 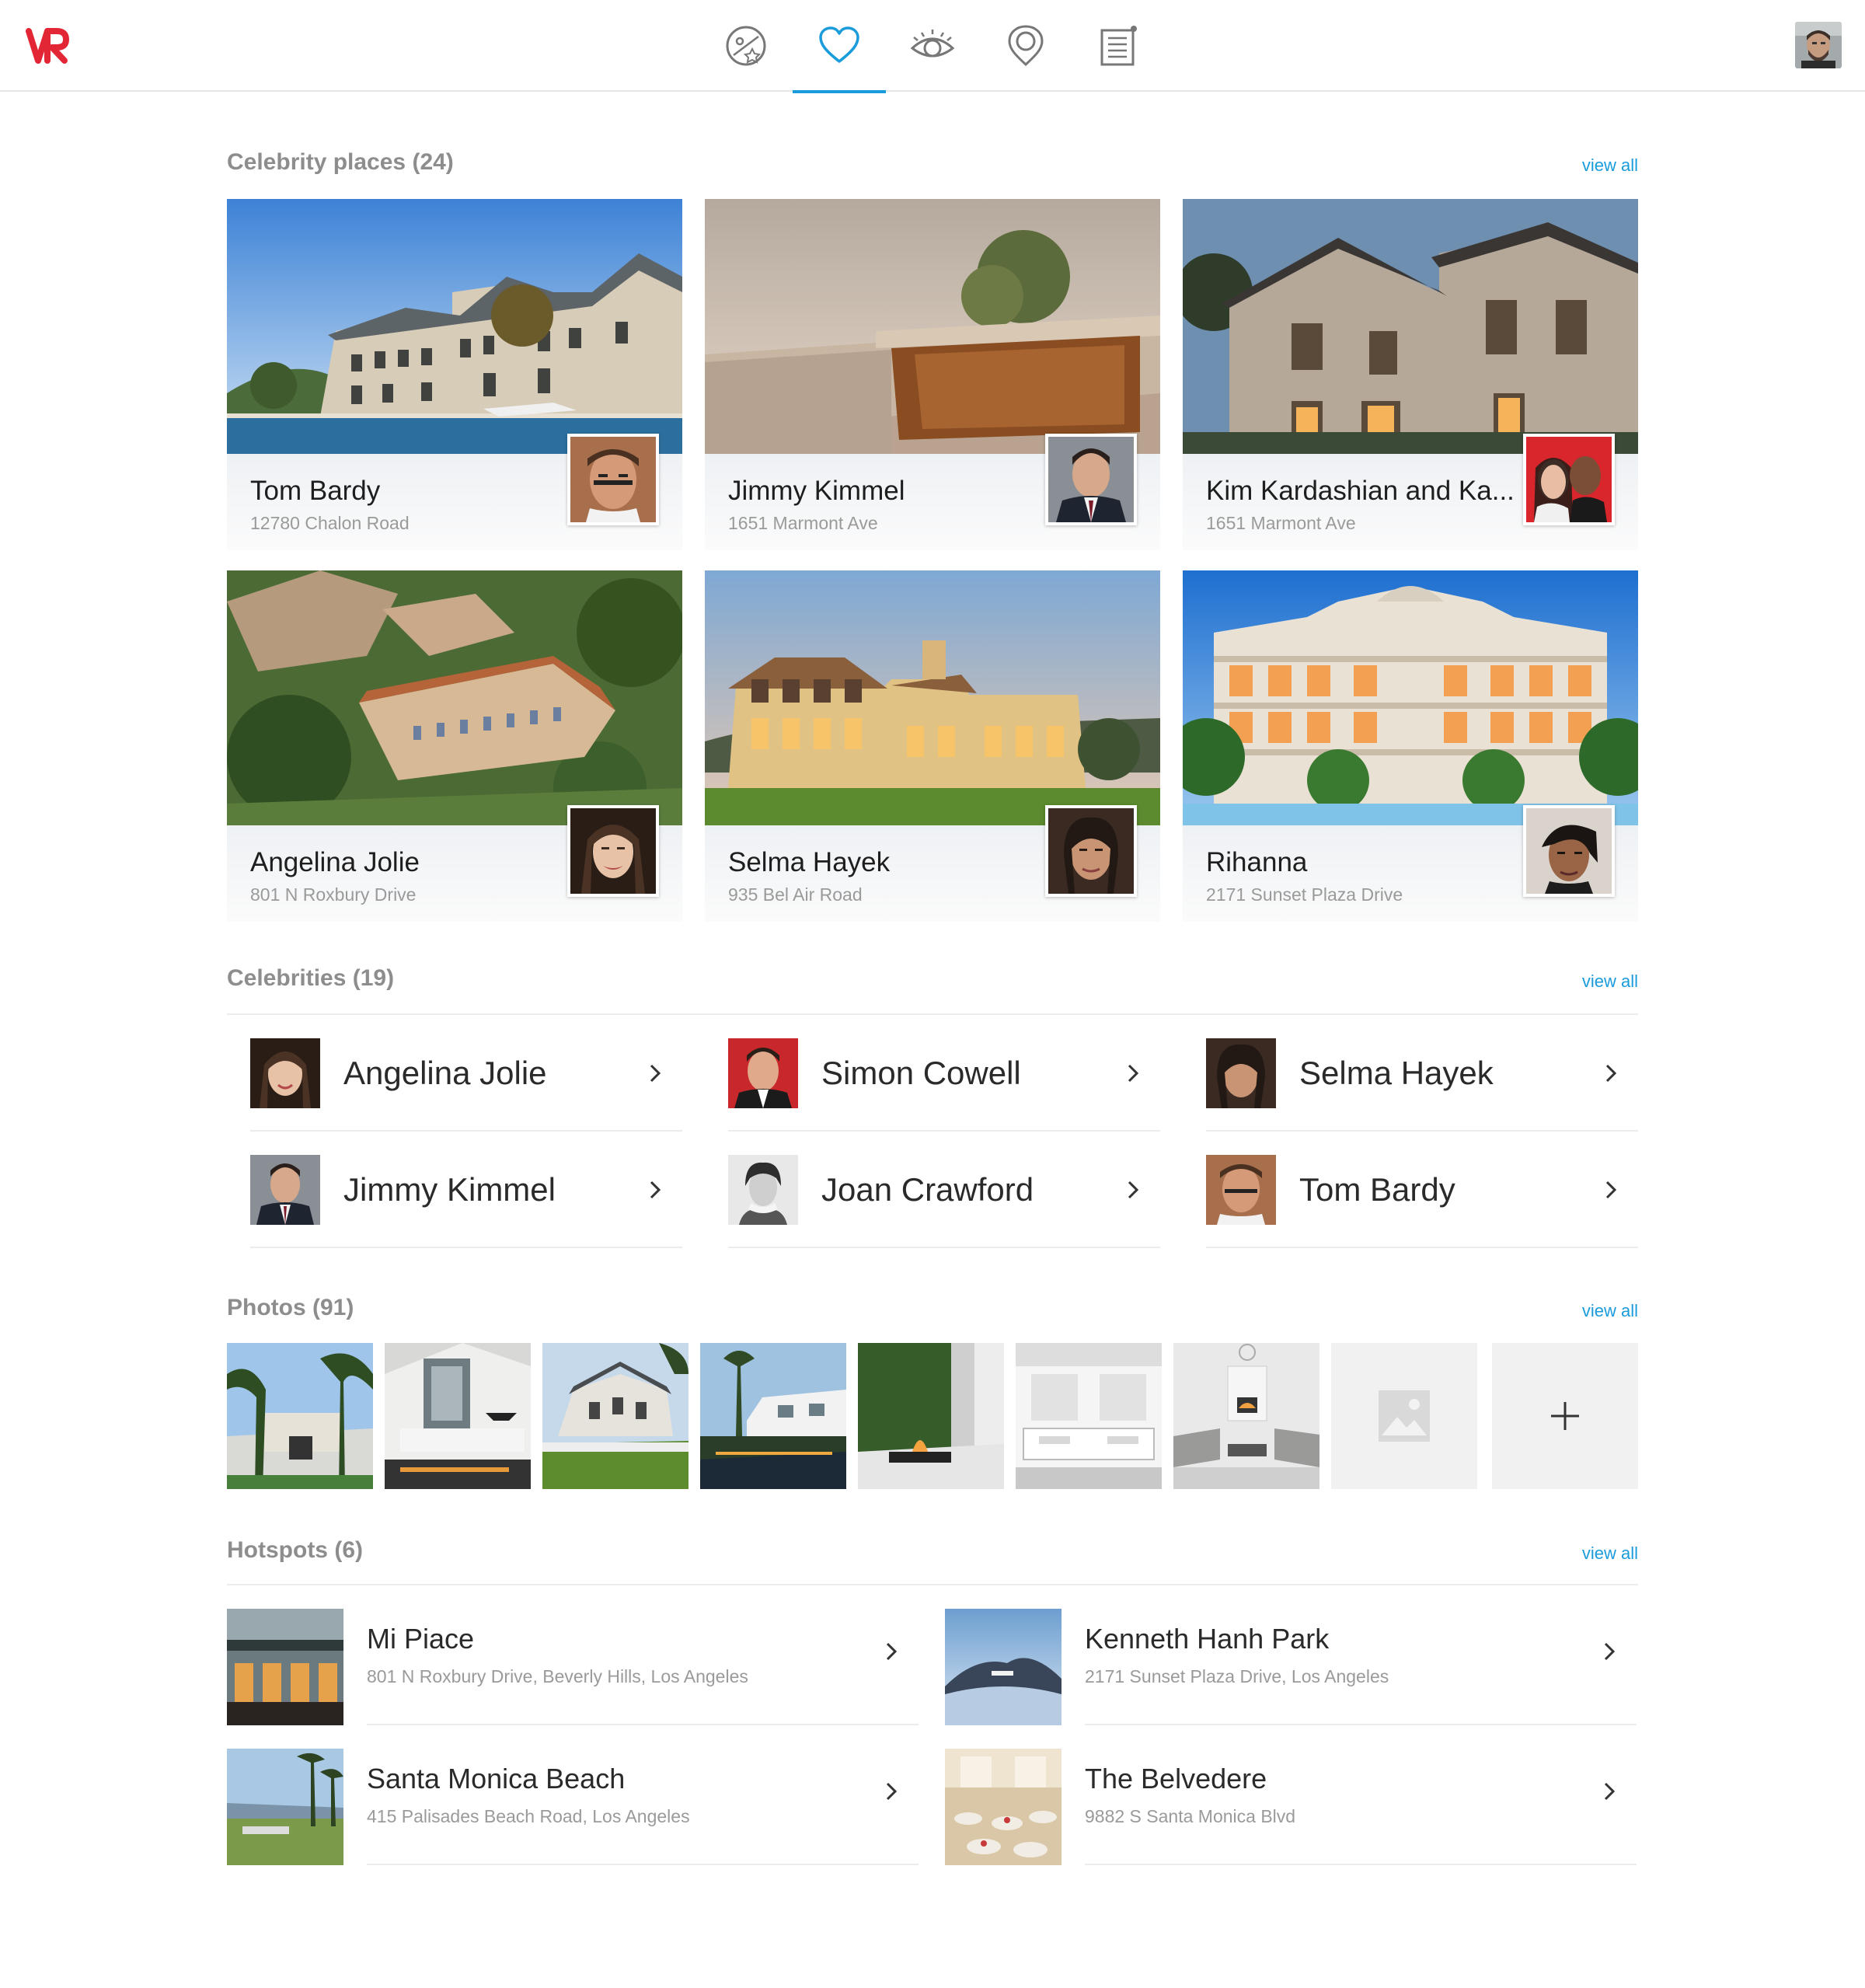 I want to click on explore-icon, so click(x=746, y=46).